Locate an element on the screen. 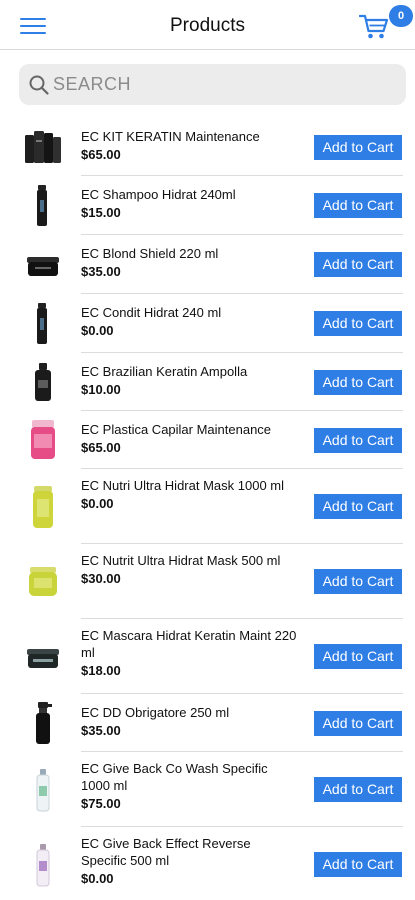 This screenshot has width=415, height=900. product-name: EC Shampoo Hidrat 240ml is located at coordinates (158, 194).